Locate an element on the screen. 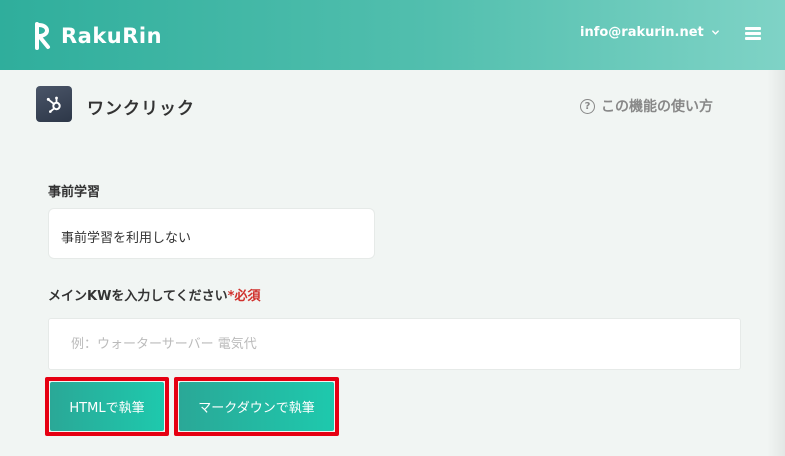 The height and width of the screenshot is (456, 785). help-link: ? この機能の使い方 is located at coordinates (646, 106).